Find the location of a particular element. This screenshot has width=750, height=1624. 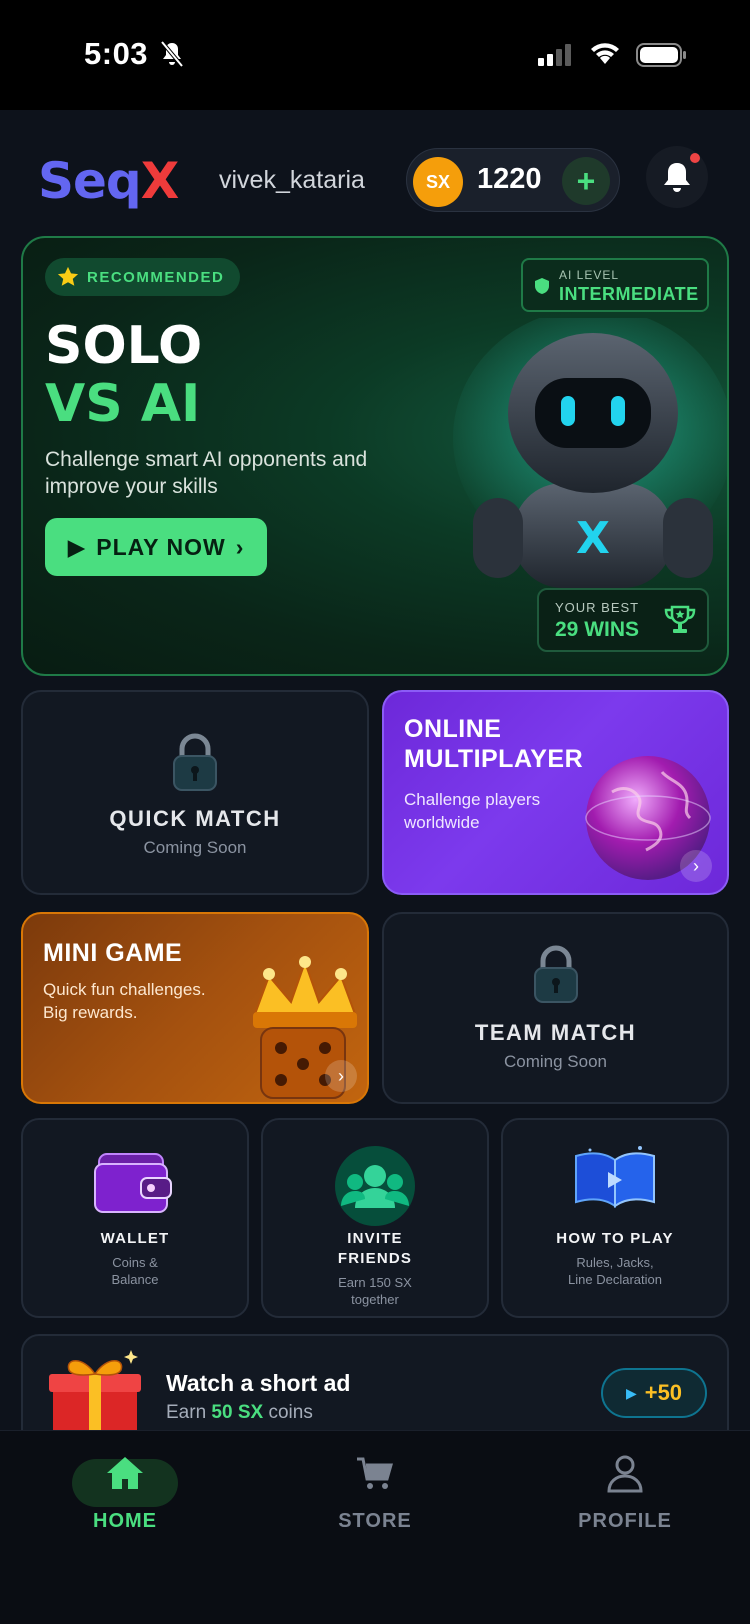

recommended-badge: RECOMMENDED is located at coordinates (143, 277).